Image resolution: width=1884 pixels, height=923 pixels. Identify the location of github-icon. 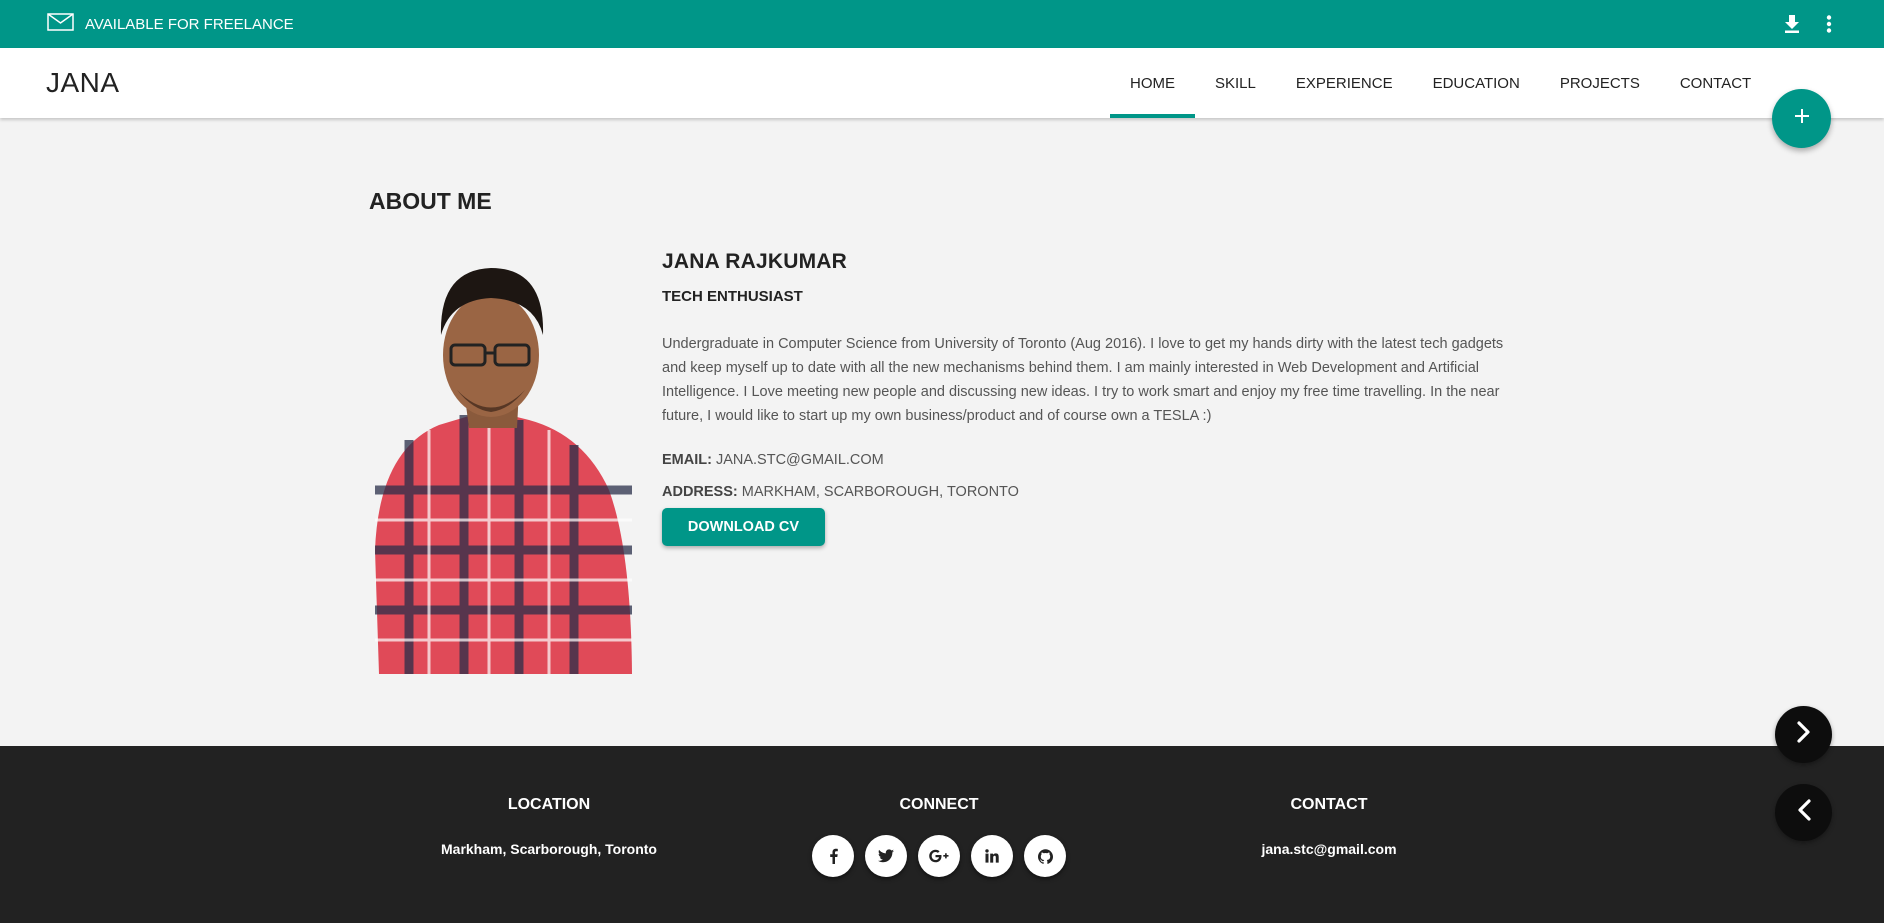
(1045, 856).